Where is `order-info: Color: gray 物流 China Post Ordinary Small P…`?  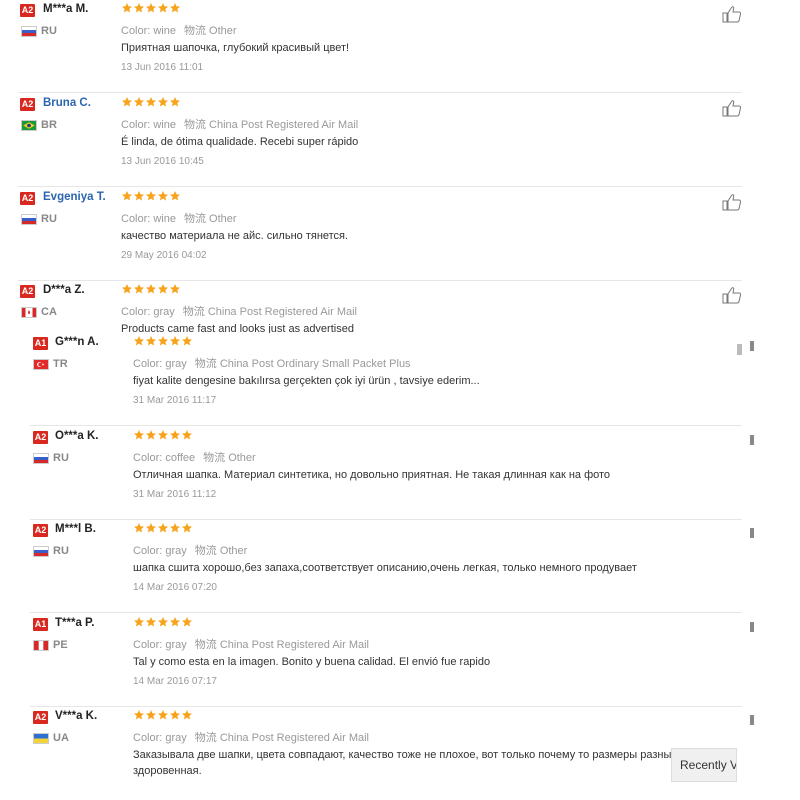
order-info: Color: gray 物流 China Post Ordinary Small P… is located at coordinates (272, 363).